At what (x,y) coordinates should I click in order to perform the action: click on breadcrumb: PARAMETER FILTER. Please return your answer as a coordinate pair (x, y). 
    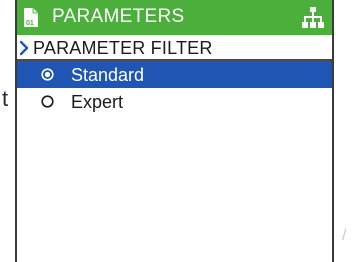
    Looking at the image, I should click on (174, 48).